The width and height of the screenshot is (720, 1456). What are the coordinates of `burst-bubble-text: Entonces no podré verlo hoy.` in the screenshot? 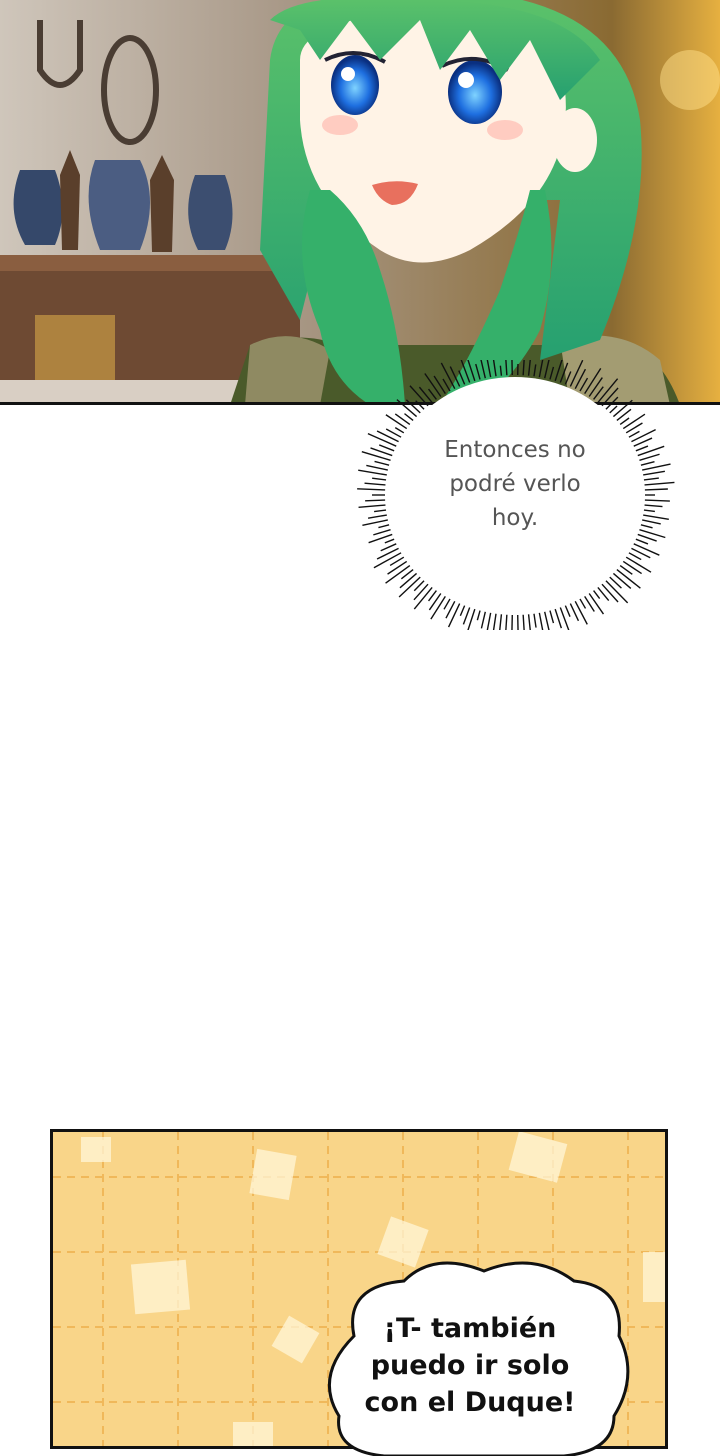 It's located at (515, 484).